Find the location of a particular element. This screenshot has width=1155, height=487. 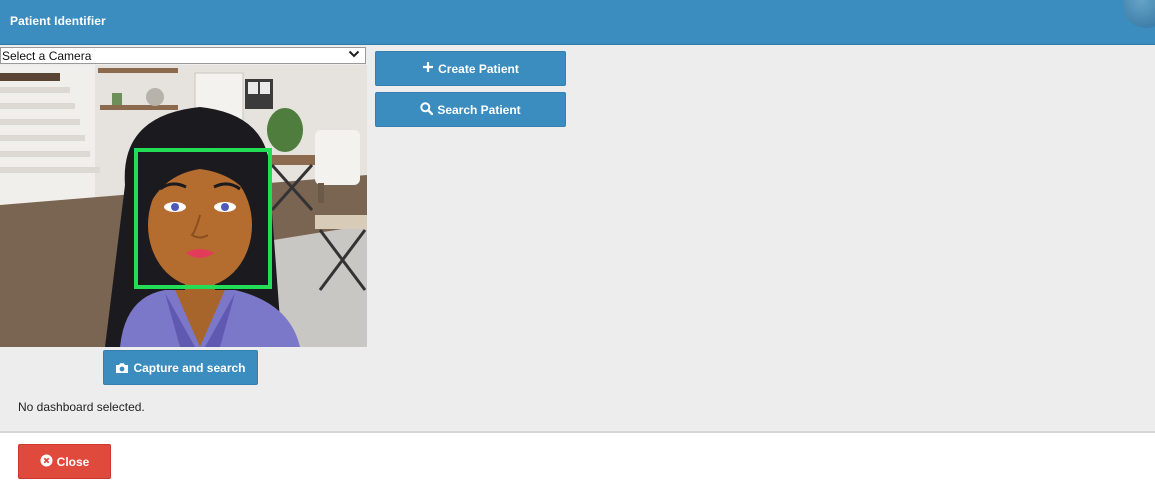

camera-select: Select a Camera is located at coordinates (183, 55).